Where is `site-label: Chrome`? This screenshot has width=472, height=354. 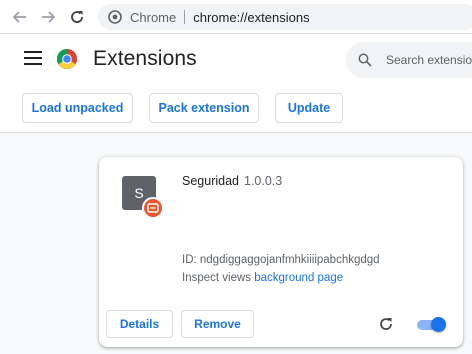
site-label: Chrome is located at coordinates (153, 17).